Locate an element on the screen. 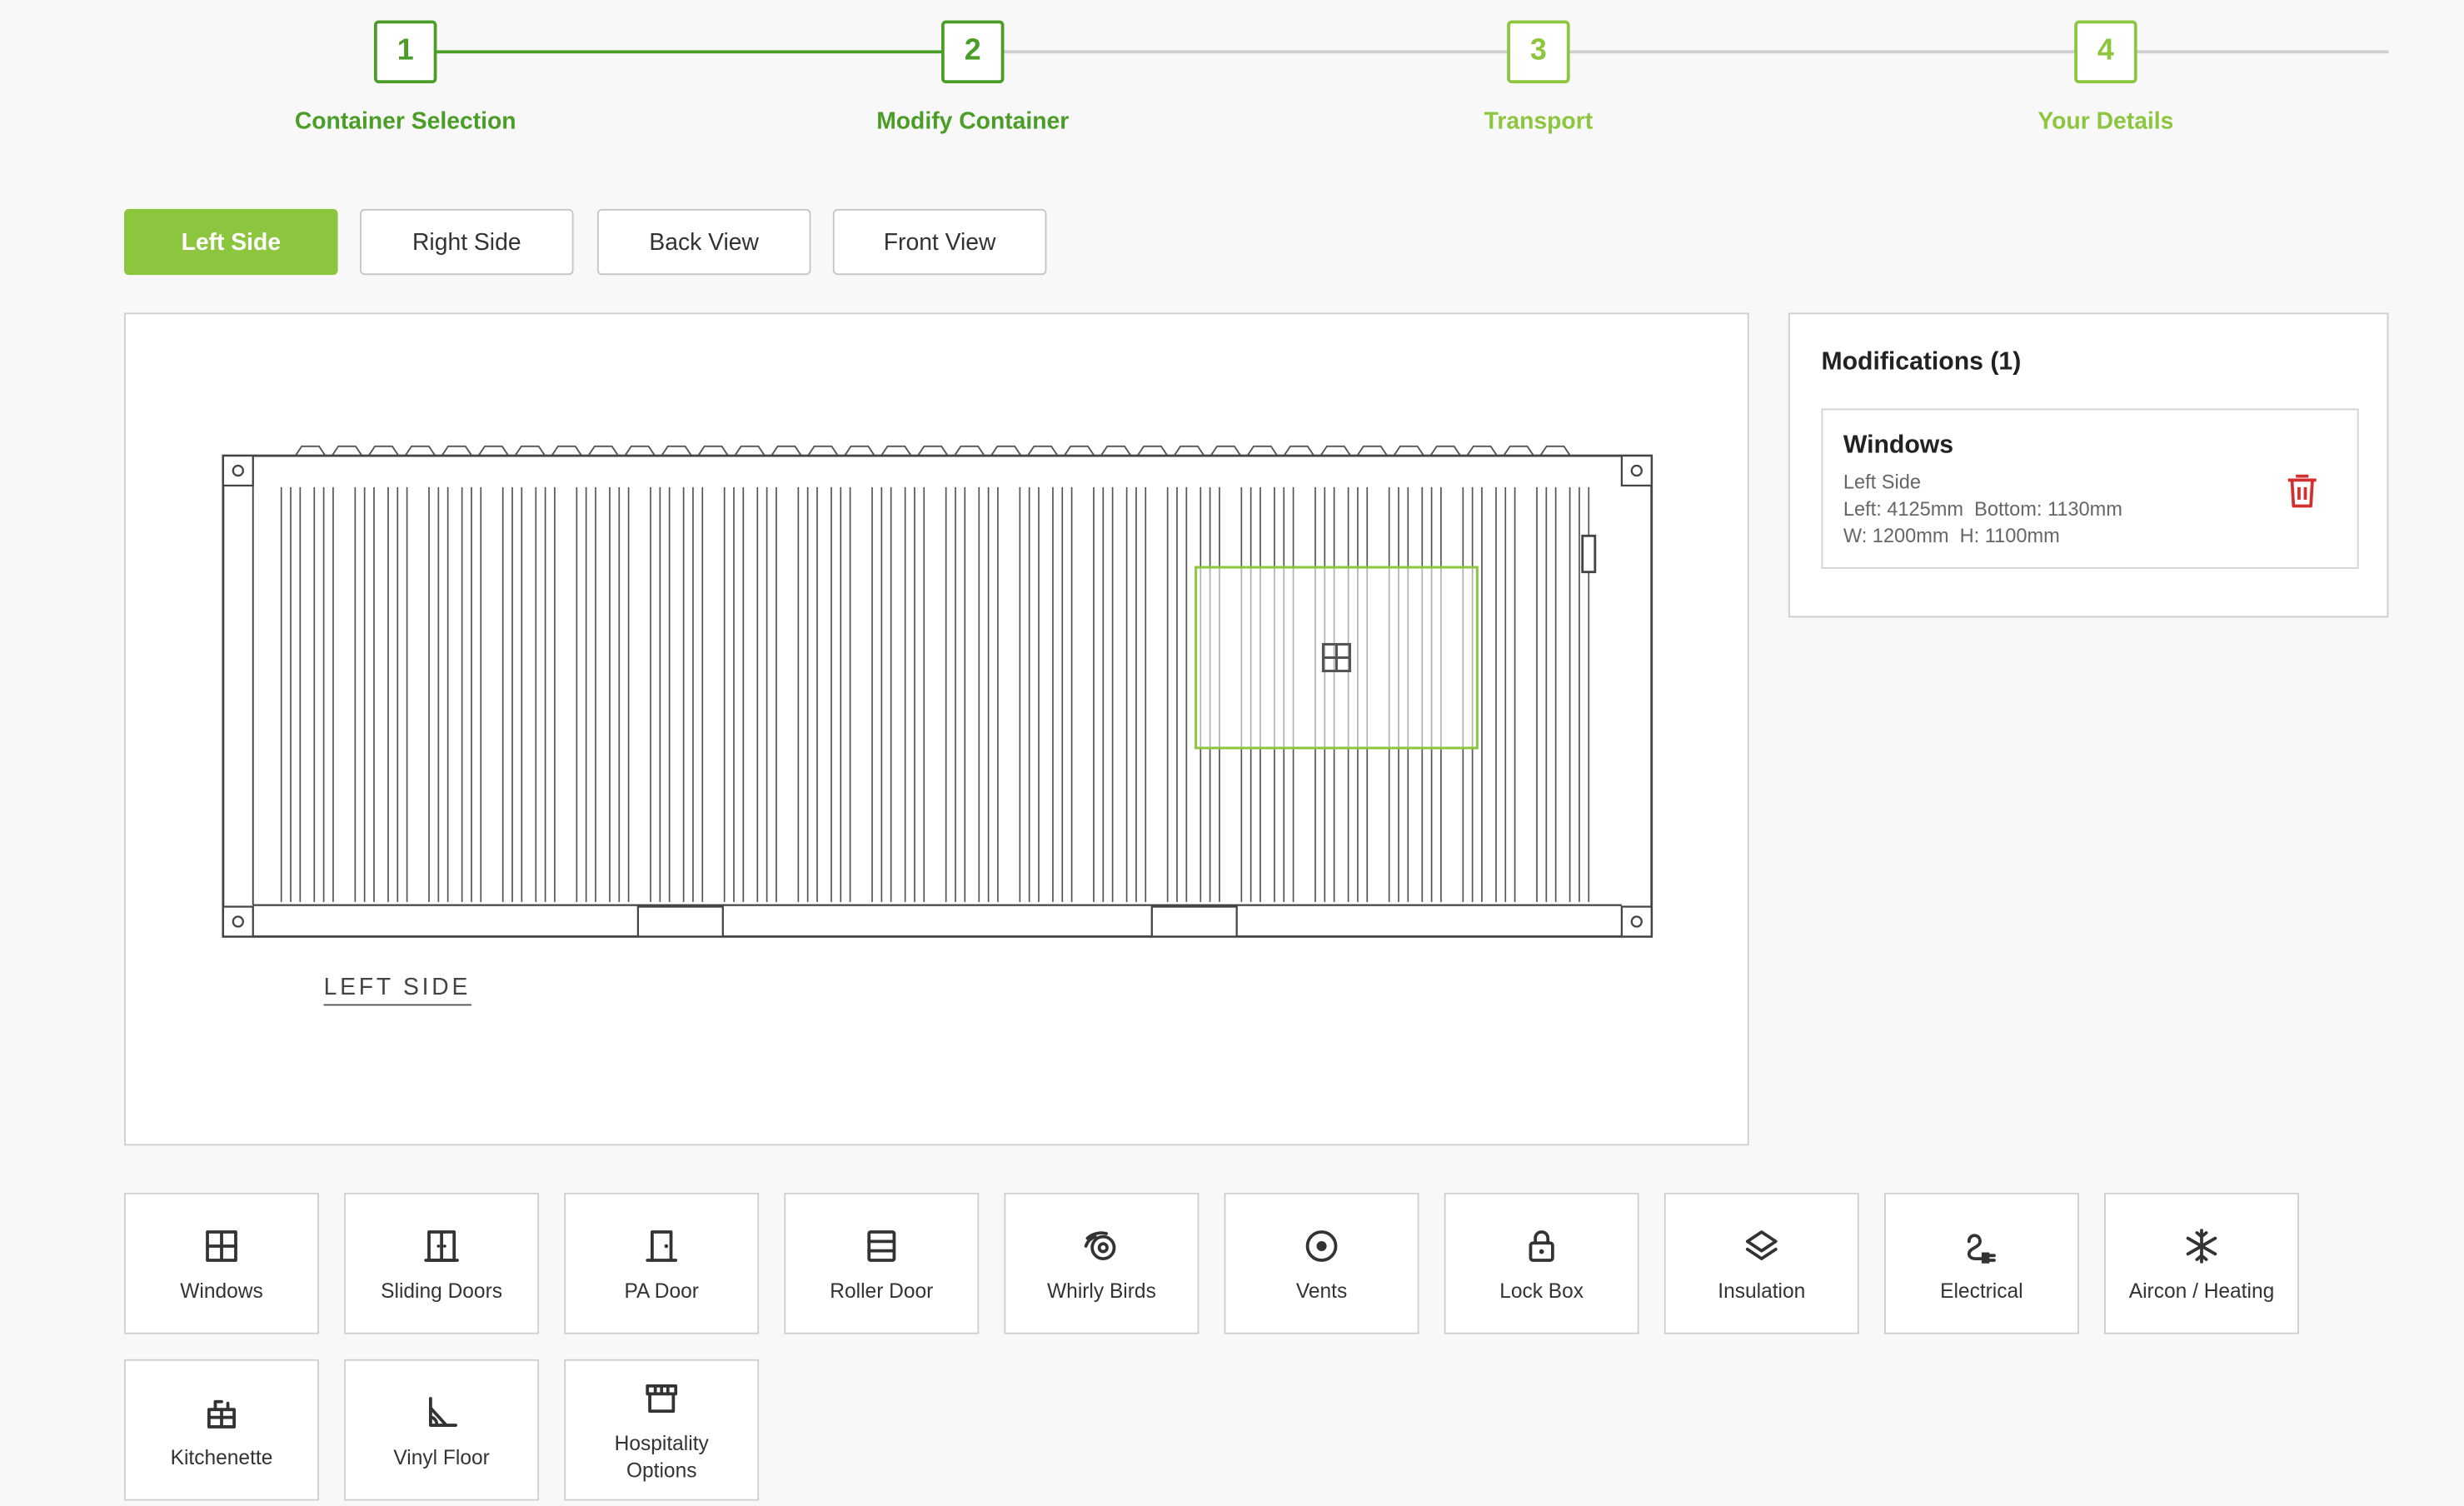  side-label: LEFT SIDE is located at coordinates (397, 990).